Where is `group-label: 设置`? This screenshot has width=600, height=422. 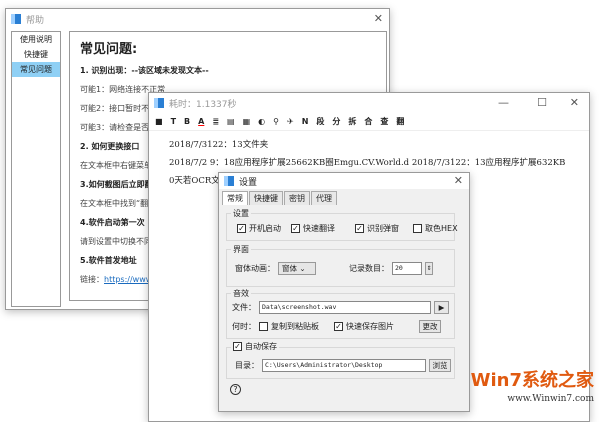
group-label: 设置 is located at coordinates (241, 213).